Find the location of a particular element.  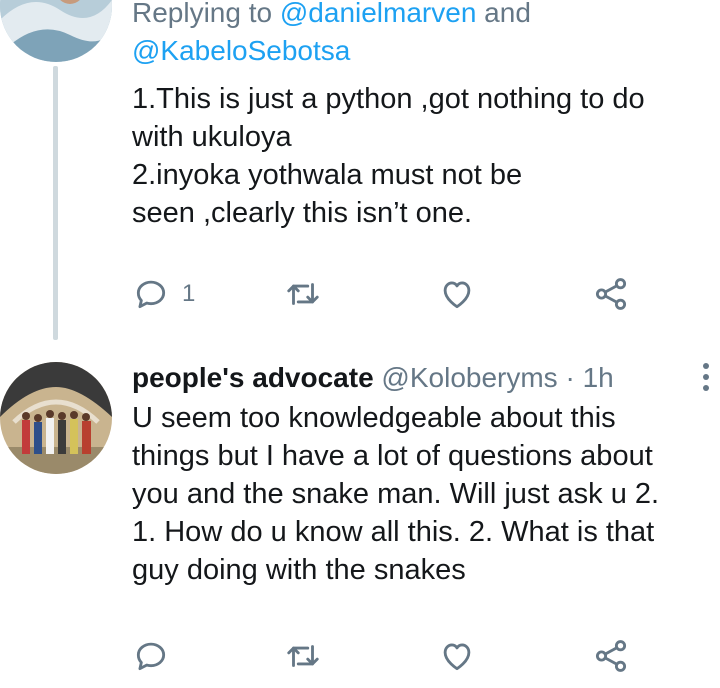

replying-to-label: Replying to is located at coordinates (206, 14).